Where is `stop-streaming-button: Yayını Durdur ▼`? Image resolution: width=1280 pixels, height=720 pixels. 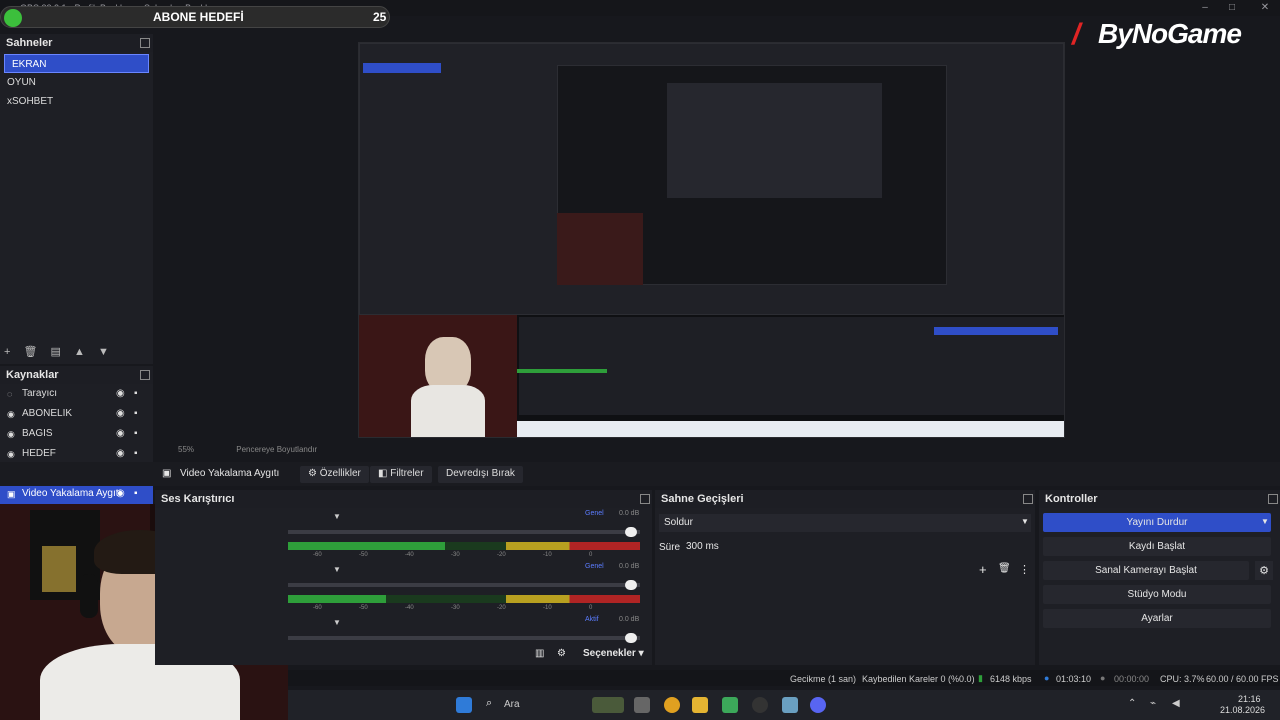 stop-streaming-button: Yayını Durdur ▼ is located at coordinates (1157, 522).